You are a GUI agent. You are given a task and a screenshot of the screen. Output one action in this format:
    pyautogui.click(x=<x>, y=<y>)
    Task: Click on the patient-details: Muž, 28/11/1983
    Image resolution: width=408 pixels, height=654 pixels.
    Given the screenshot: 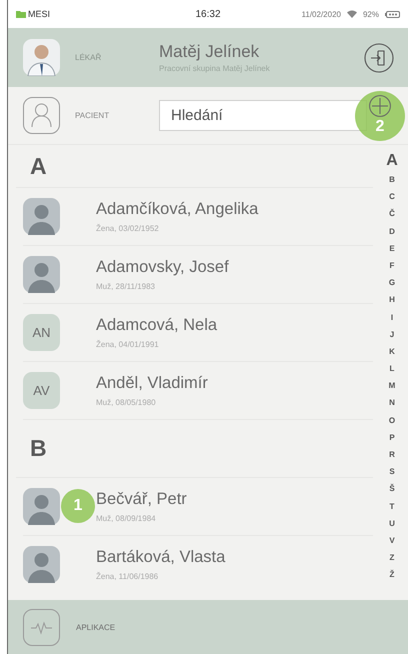 What is the action you would take?
    pyautogui.click(x=126, y=286)
    